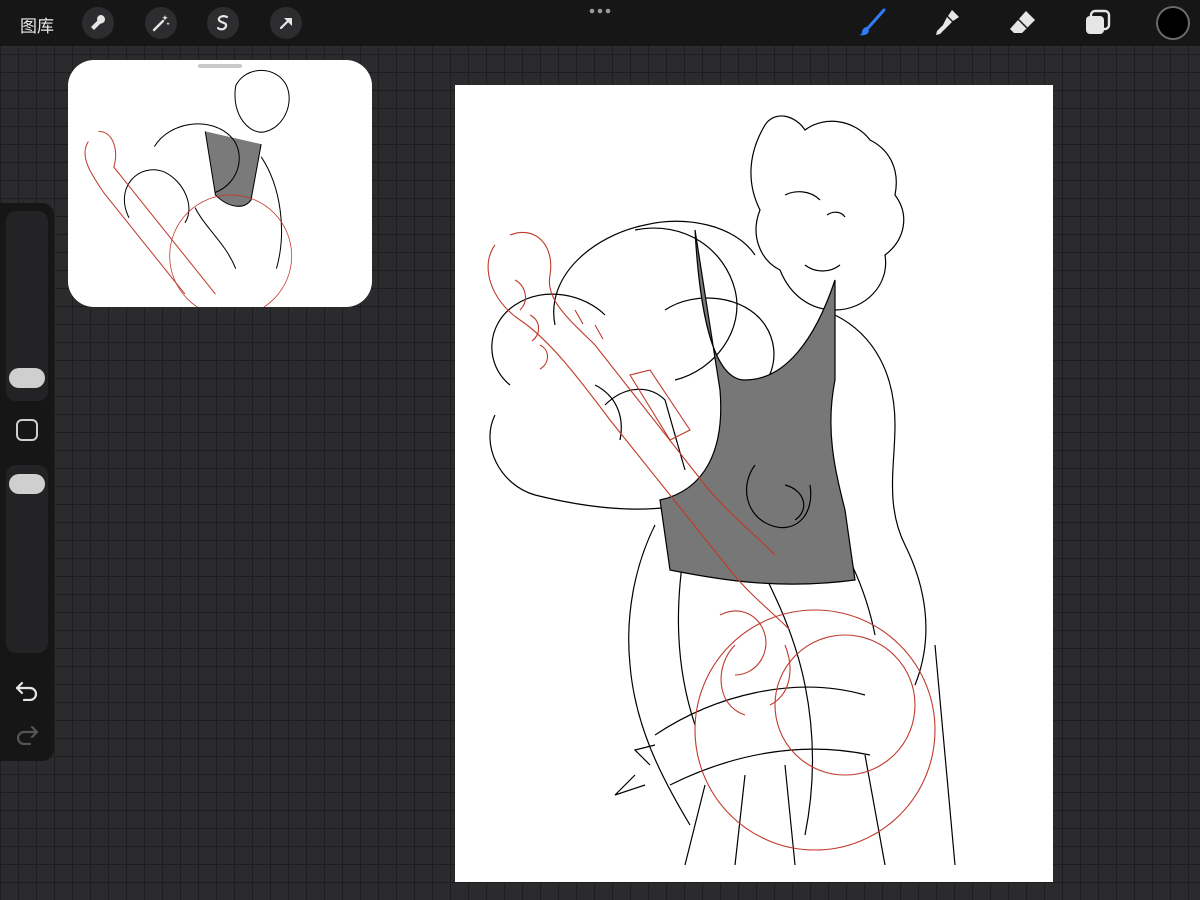  I want to click on wrench-icon, so click(98, 23).